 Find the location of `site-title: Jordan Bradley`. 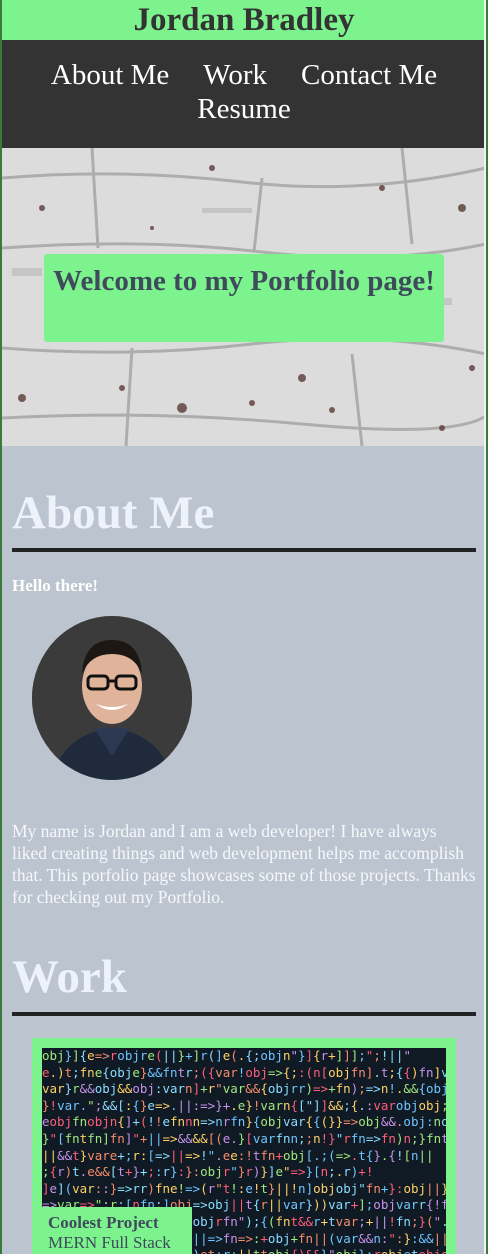

site-title: Jordan Bradley is located at coordinates (244, 20).